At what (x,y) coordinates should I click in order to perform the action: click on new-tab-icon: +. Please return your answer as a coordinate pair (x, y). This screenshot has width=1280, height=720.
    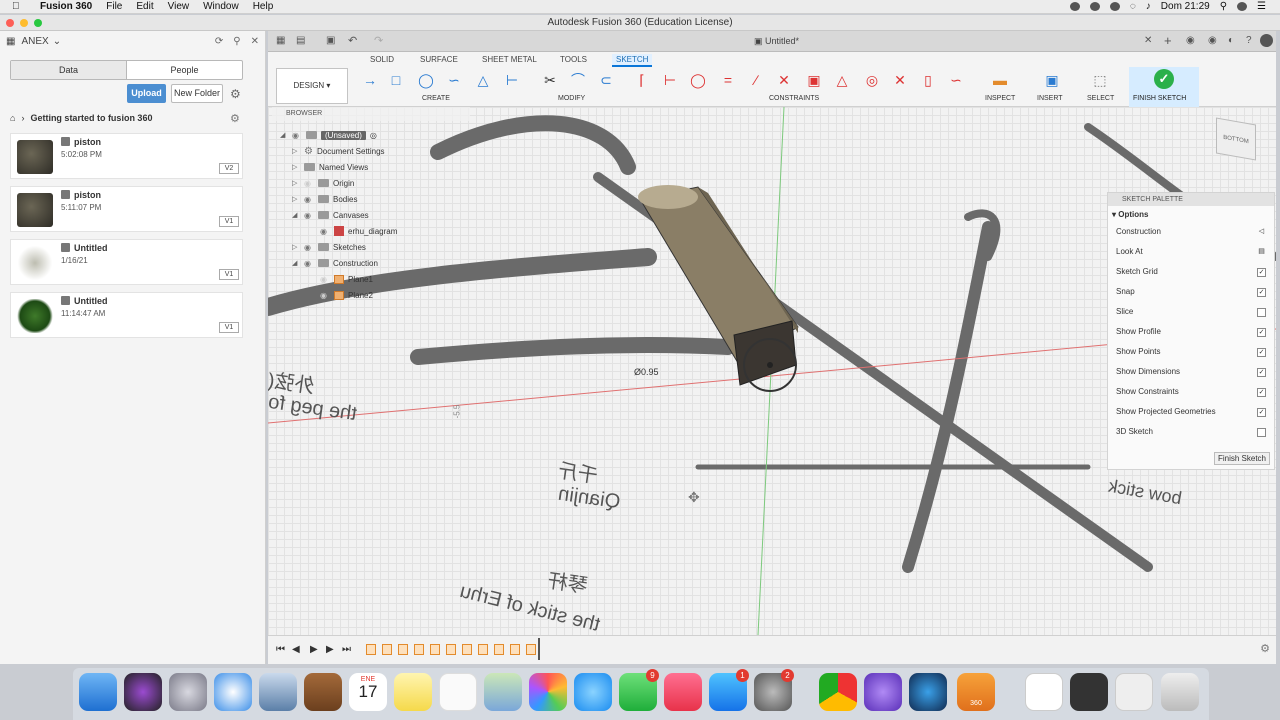
    Looking at the image, I should click on (1168, 40).